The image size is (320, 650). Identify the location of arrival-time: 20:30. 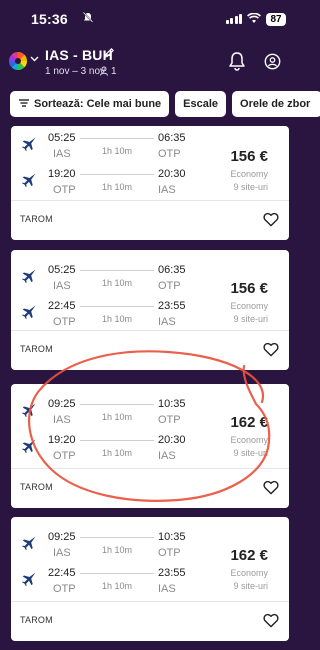
(172, 440).